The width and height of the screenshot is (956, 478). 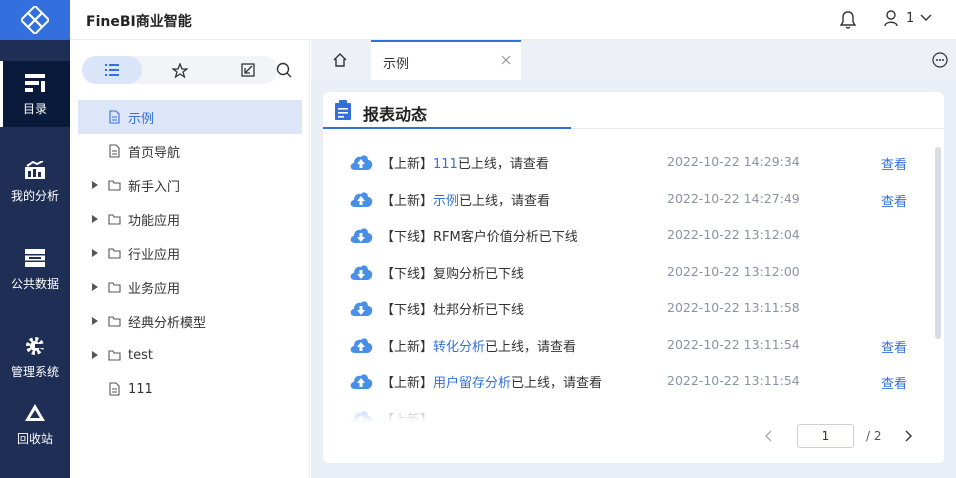 I want to click on report-link: 转化分析, so click(x=459, y=347).